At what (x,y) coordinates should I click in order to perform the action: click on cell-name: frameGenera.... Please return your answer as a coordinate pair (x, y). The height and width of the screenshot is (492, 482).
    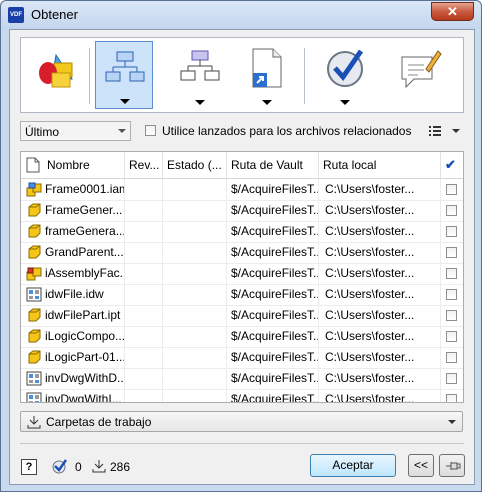
    Looking at the image, I should click on (73, 231).